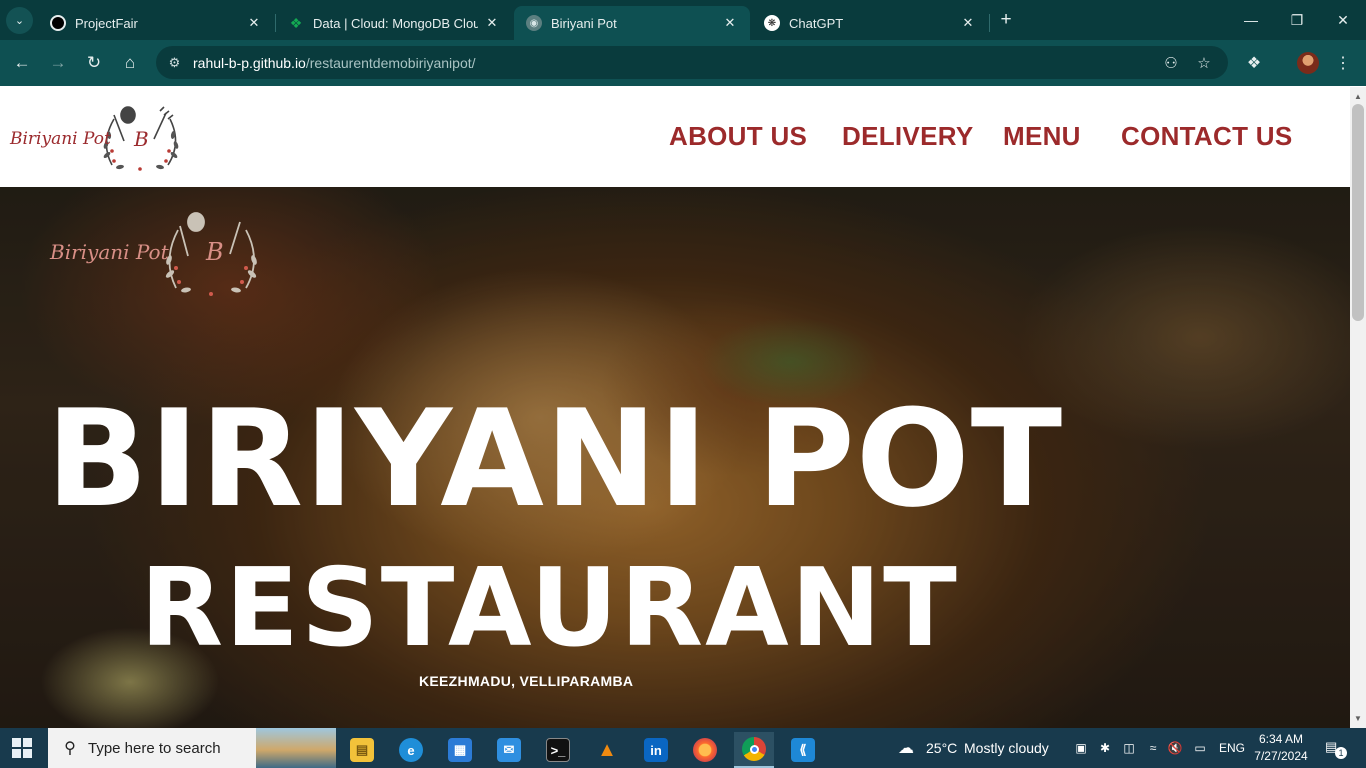 This screenshot has width=1366, height=768. What do you see at coordinates (1308, 63) in the screenshot?
I see `profile-avatar` at bounding box center [1308, 63].